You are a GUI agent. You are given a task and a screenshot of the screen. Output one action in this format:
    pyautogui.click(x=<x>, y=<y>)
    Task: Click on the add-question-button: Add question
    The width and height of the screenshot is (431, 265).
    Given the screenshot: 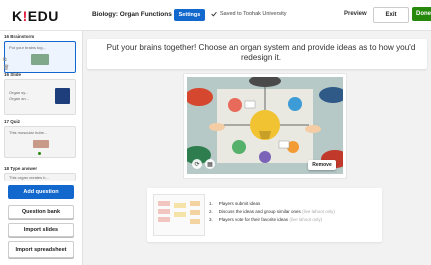 What is the action you would take?
    pyautogui.click(x=41, y=192)
    